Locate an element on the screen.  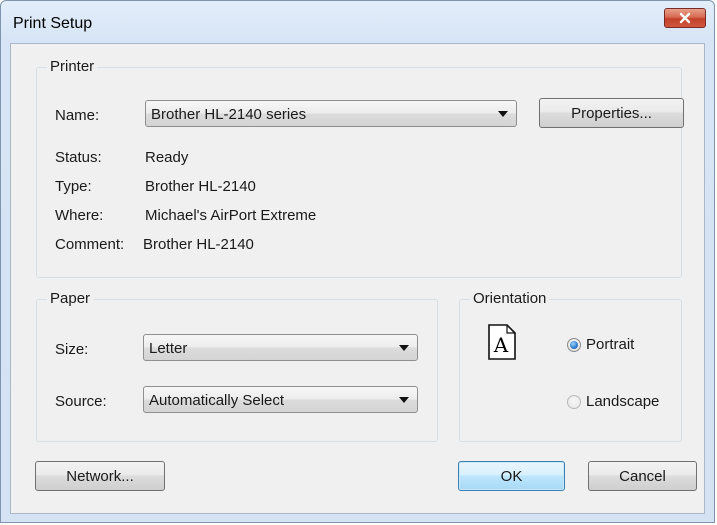
close-button is located at coordinates (685, 18).